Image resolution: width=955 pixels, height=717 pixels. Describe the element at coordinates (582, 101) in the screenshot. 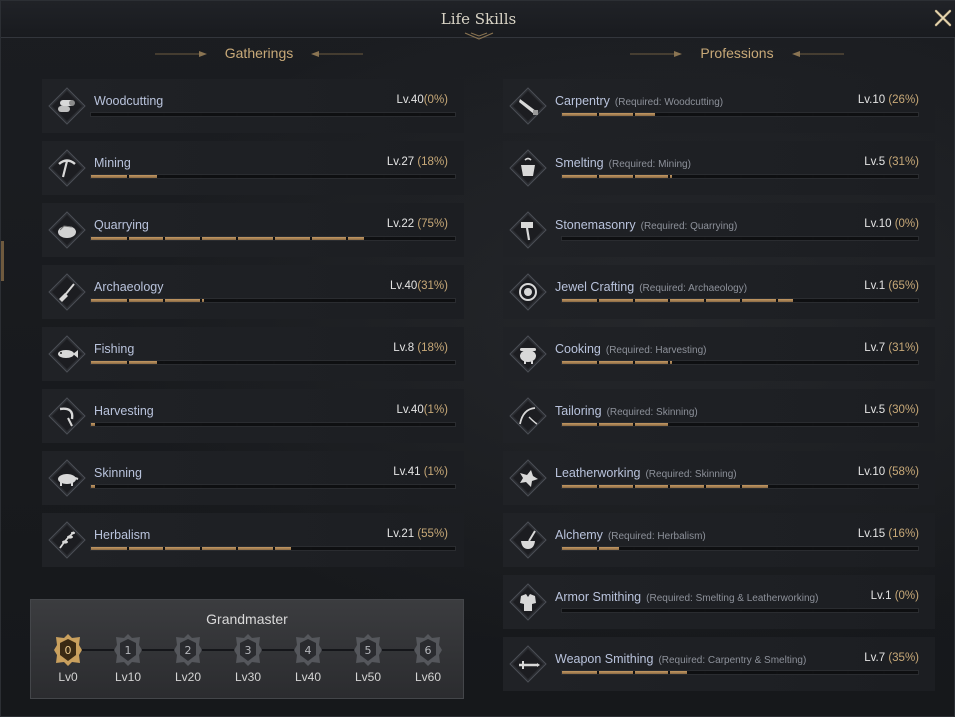

I see `skill-name-label: Carpentry` at that location.